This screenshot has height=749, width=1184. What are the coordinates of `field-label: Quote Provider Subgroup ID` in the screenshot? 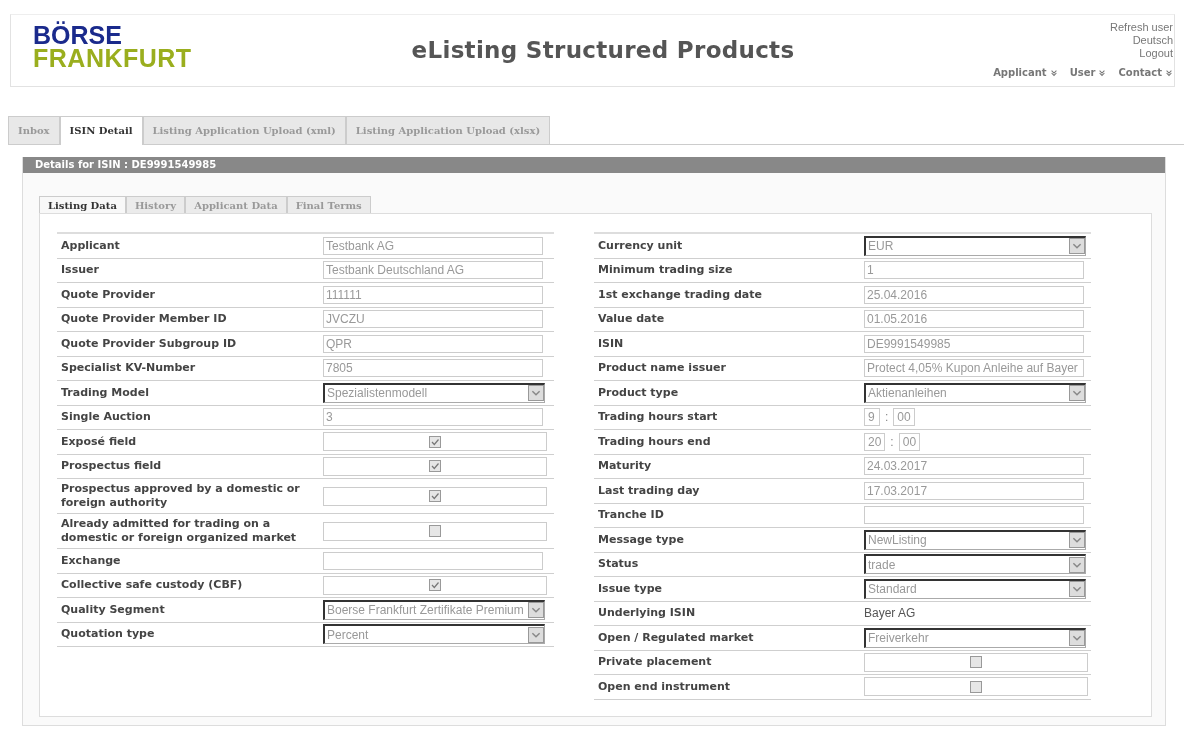 It's located at (149, 343).